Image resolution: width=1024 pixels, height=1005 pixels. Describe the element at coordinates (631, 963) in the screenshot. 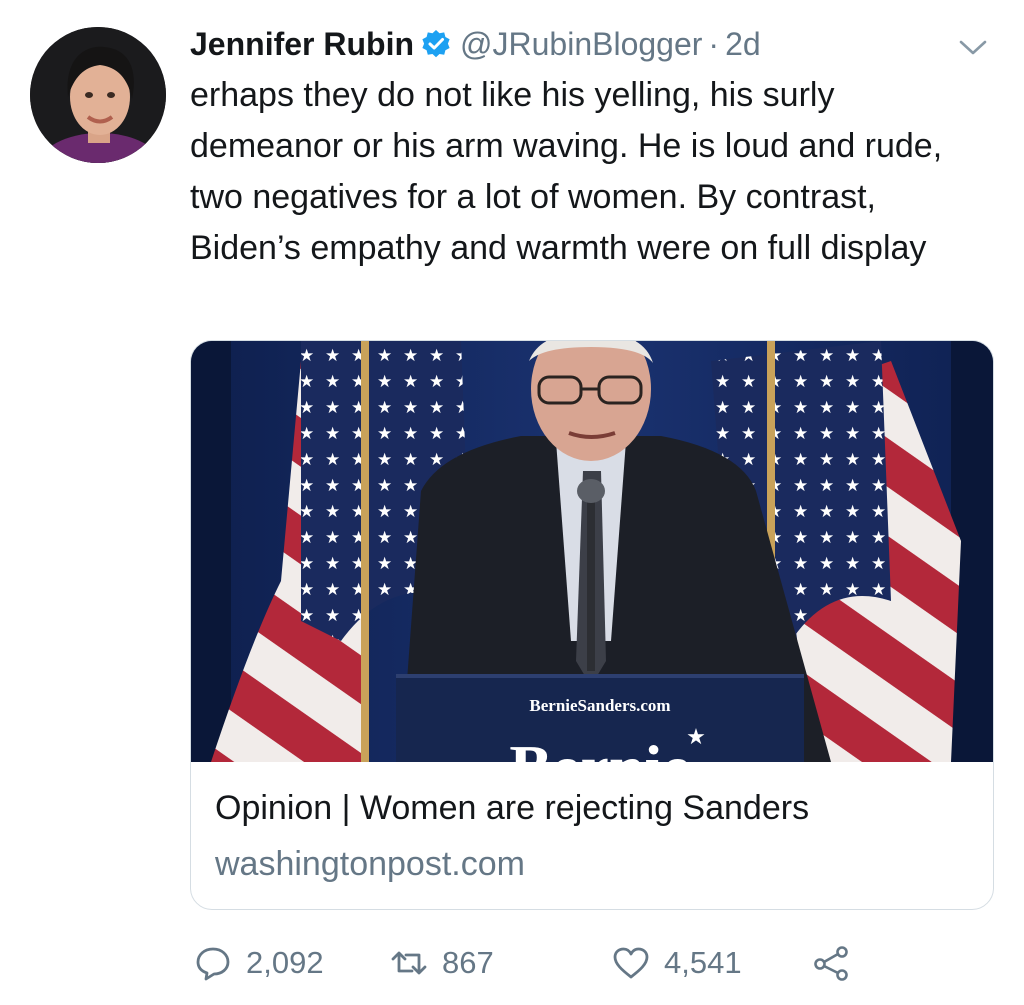

I see `heart-icon` at that location.